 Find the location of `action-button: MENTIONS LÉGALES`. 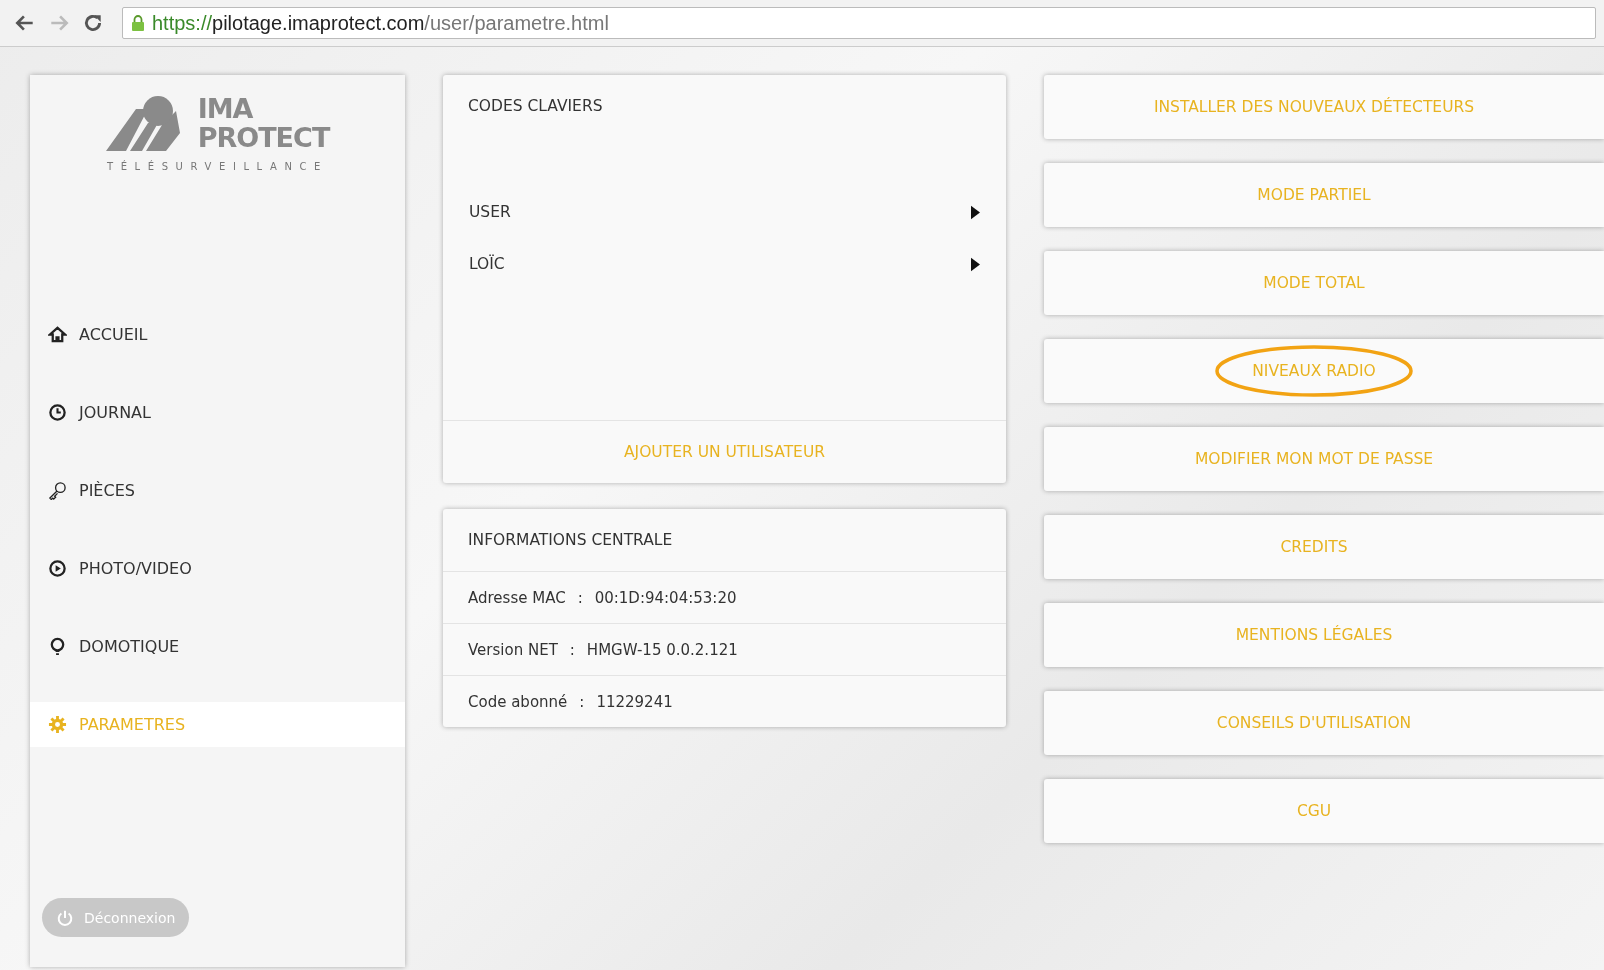

action-button: MENTIONS LÉGALES is located at coordinates (1324, 635).